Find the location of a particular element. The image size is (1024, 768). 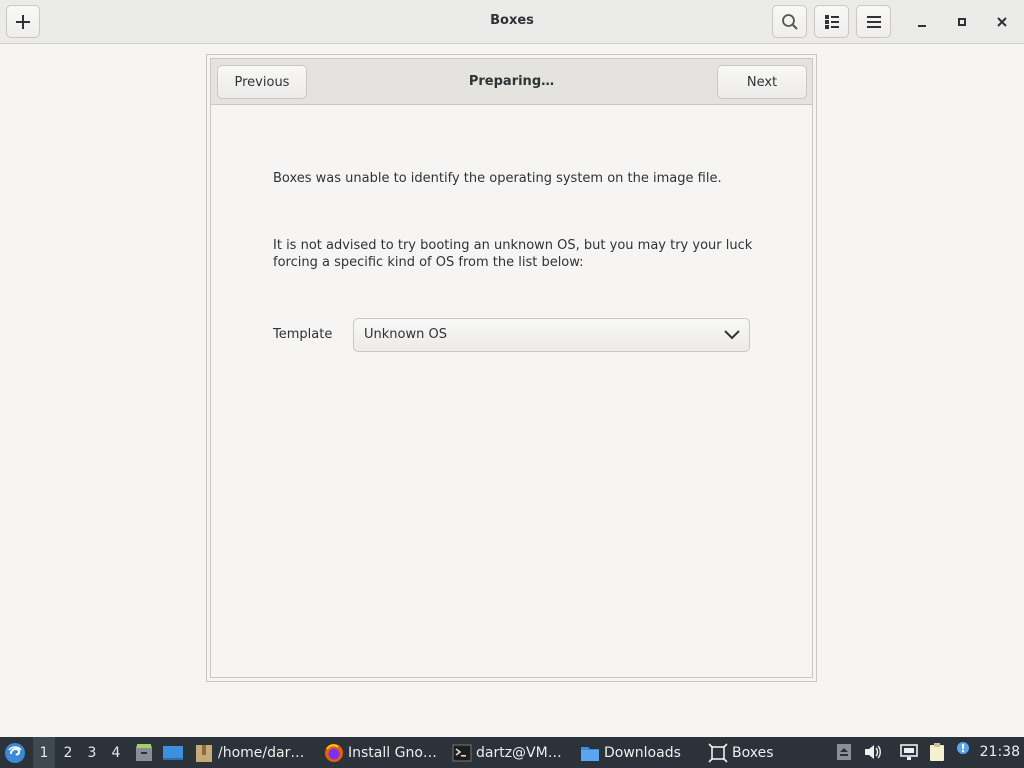

desktop-icon is located at coordinates (173, 752).